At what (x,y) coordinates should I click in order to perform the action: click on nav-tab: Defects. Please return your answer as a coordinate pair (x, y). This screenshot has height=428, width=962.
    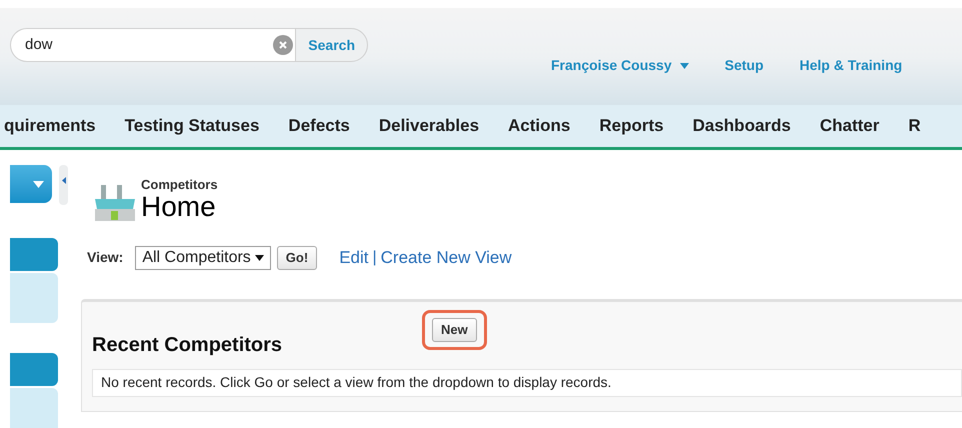
    Looking at the image, I should click on (319, 126).